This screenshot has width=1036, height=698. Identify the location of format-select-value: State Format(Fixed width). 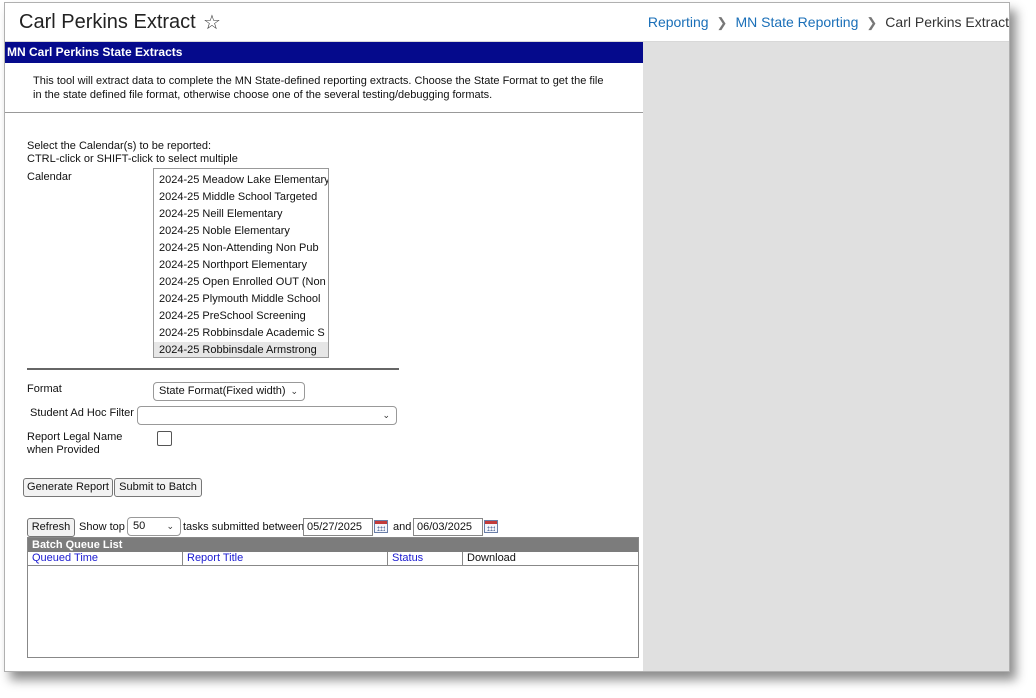
(222, 391).